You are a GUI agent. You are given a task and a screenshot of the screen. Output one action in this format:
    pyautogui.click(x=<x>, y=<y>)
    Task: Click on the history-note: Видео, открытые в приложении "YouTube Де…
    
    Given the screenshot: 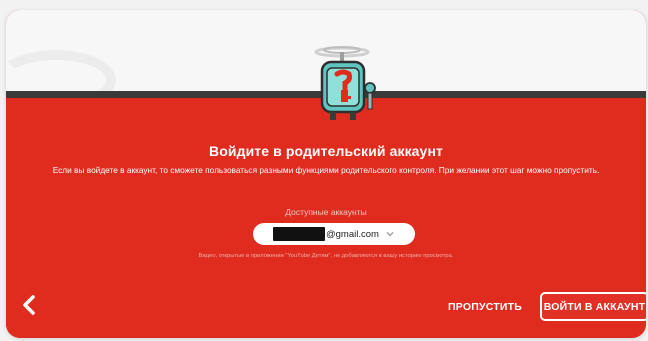 What is the action you would take?
    pyautogui.click(x=326, y=256)
    